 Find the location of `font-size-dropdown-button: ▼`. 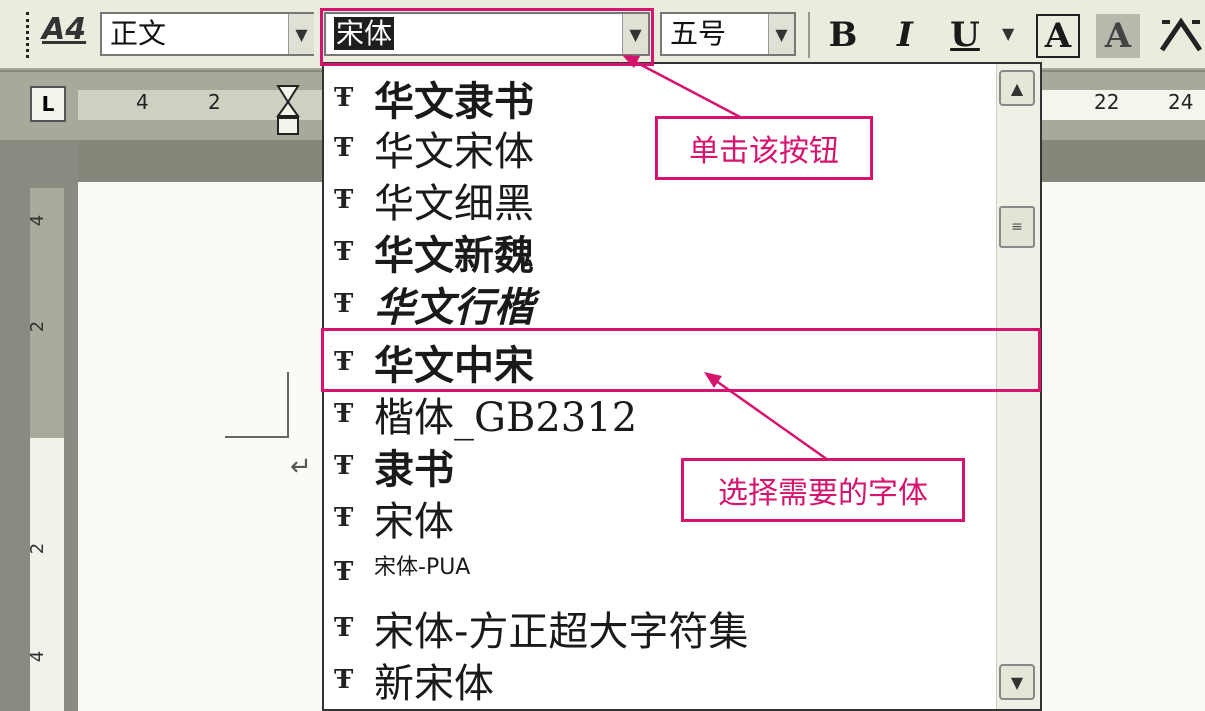

font-size-dropdown-button: ▼ is located at coordinates (781, 34).